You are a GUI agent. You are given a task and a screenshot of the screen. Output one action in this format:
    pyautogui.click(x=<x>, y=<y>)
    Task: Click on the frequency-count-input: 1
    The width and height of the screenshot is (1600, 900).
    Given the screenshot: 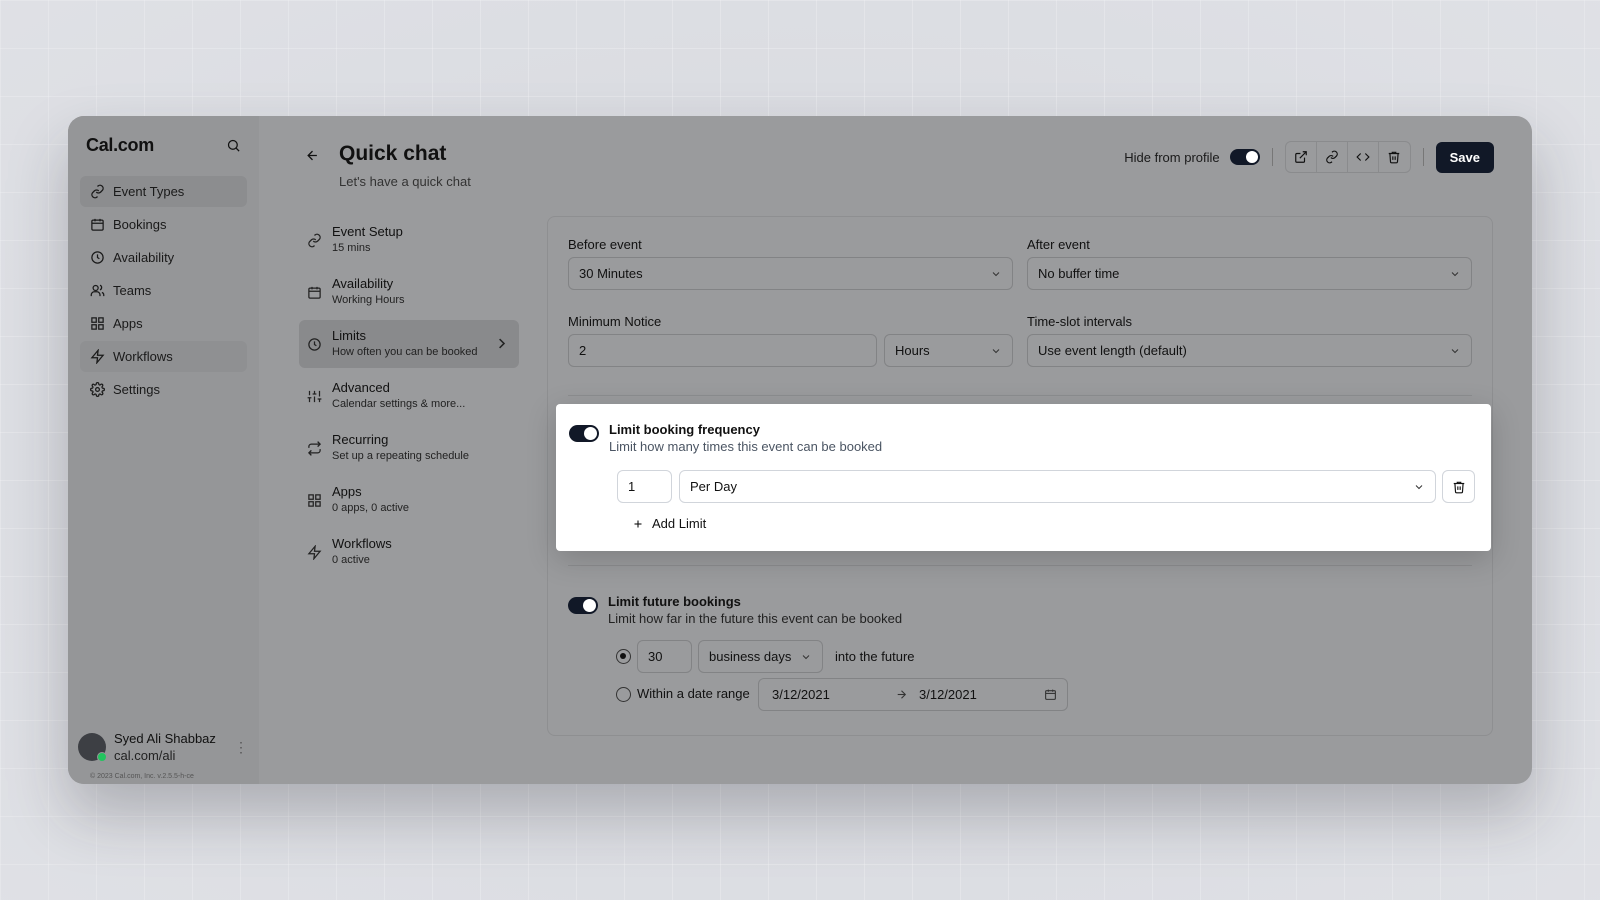 What is the action you would take?
    pyautogui.click(x=644, y=486)
    